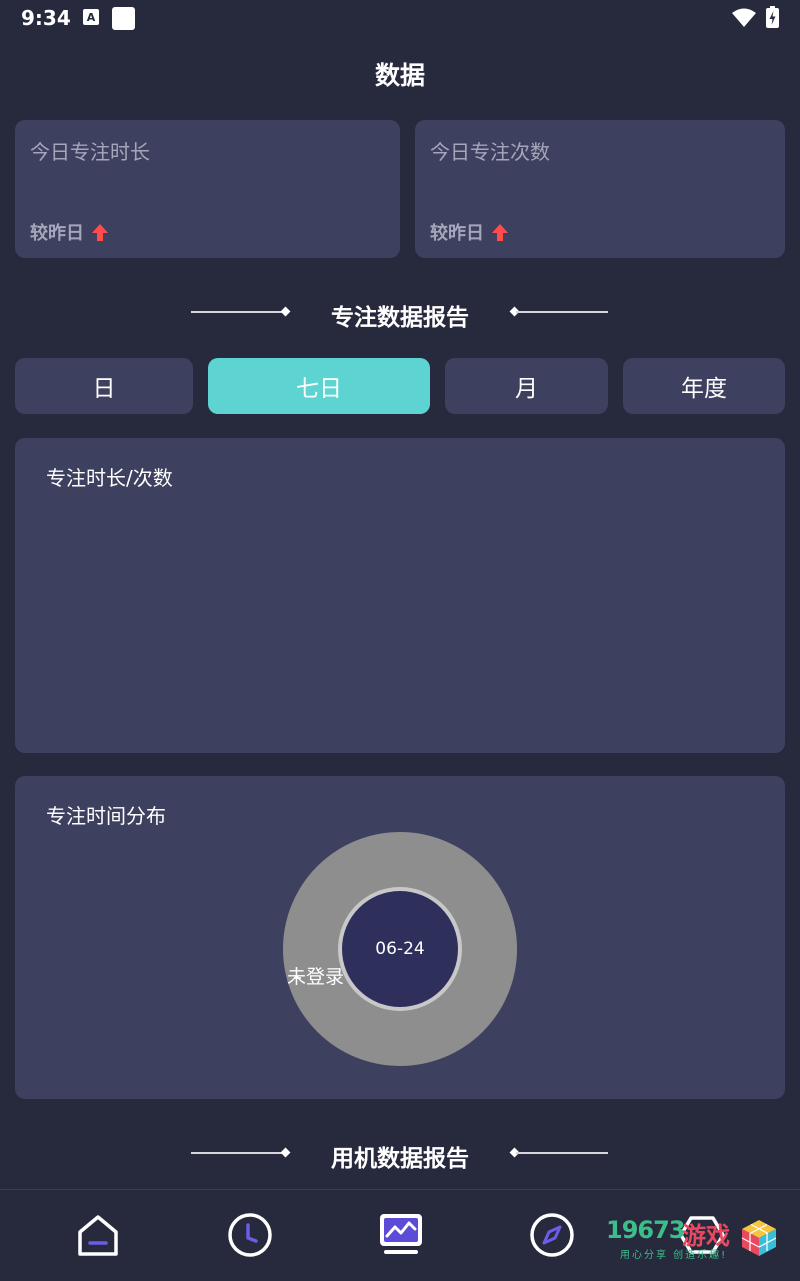 Image resolution: width=800 pixels, height=1281 pixels. I want to click on donut-slice-label: 未登录, so click(316, 977).